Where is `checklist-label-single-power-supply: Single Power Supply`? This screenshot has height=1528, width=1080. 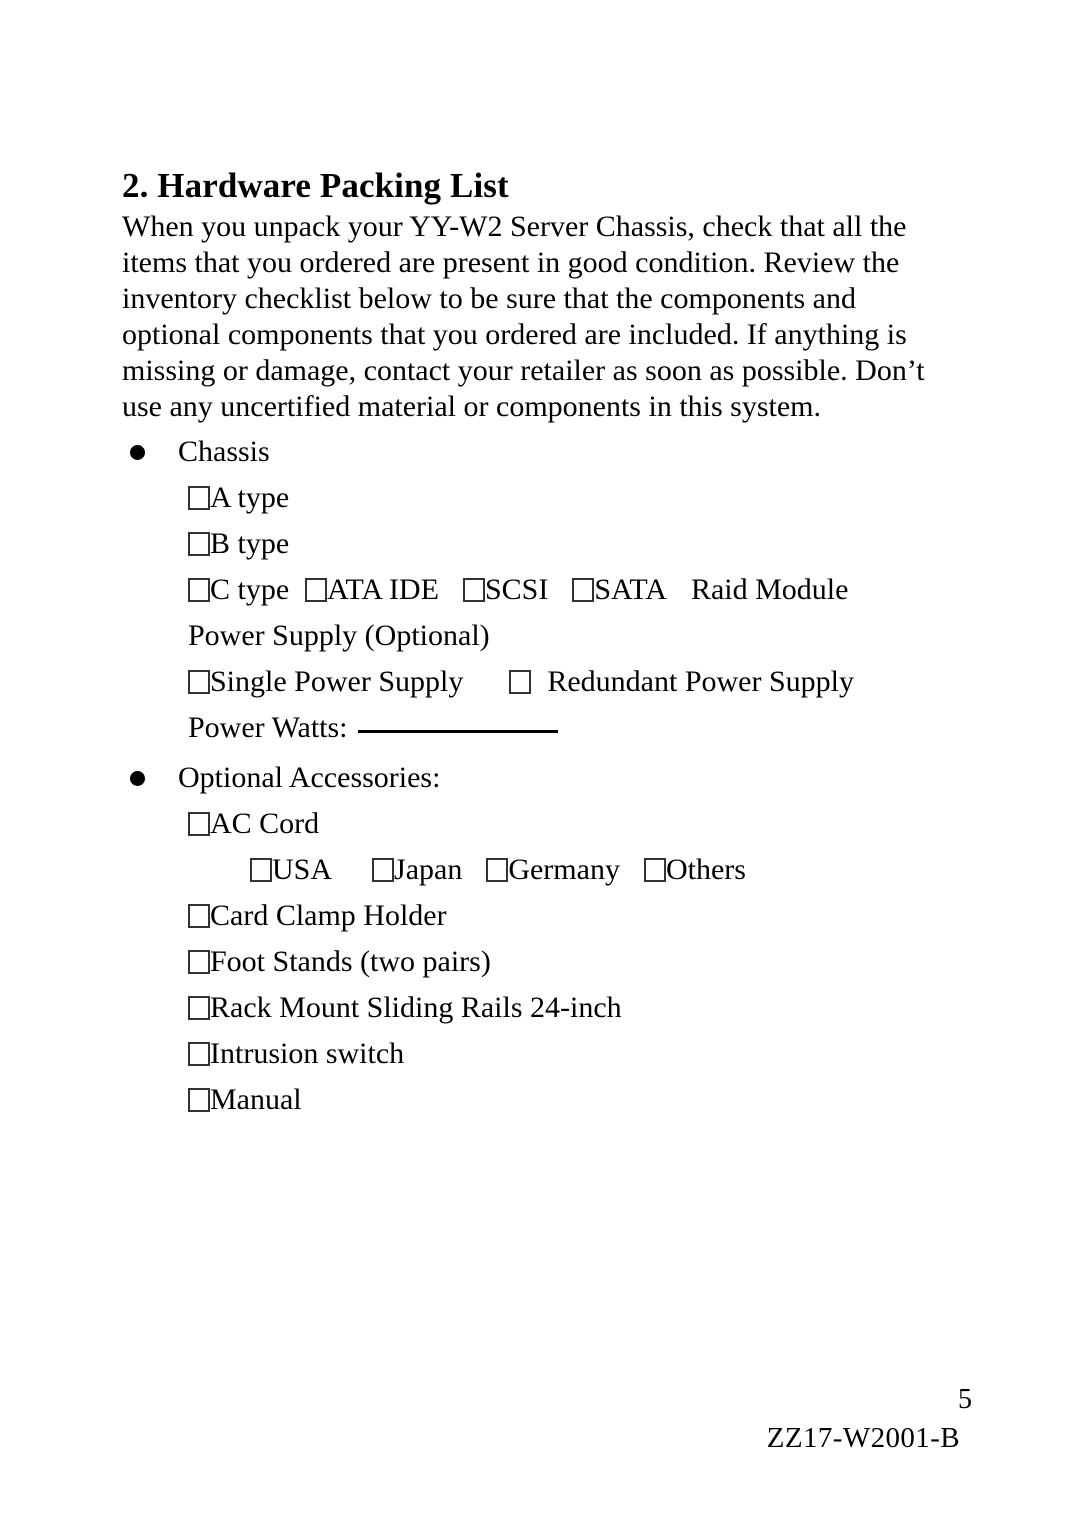
checklist-label-single-power-supply: Single Power Supply is located at coordinates (337, 682).